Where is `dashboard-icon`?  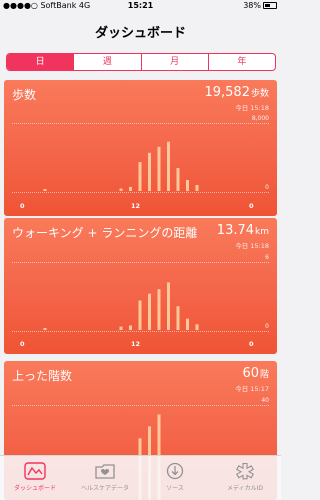 dashboard-icon is located at coordinates (35, 471).